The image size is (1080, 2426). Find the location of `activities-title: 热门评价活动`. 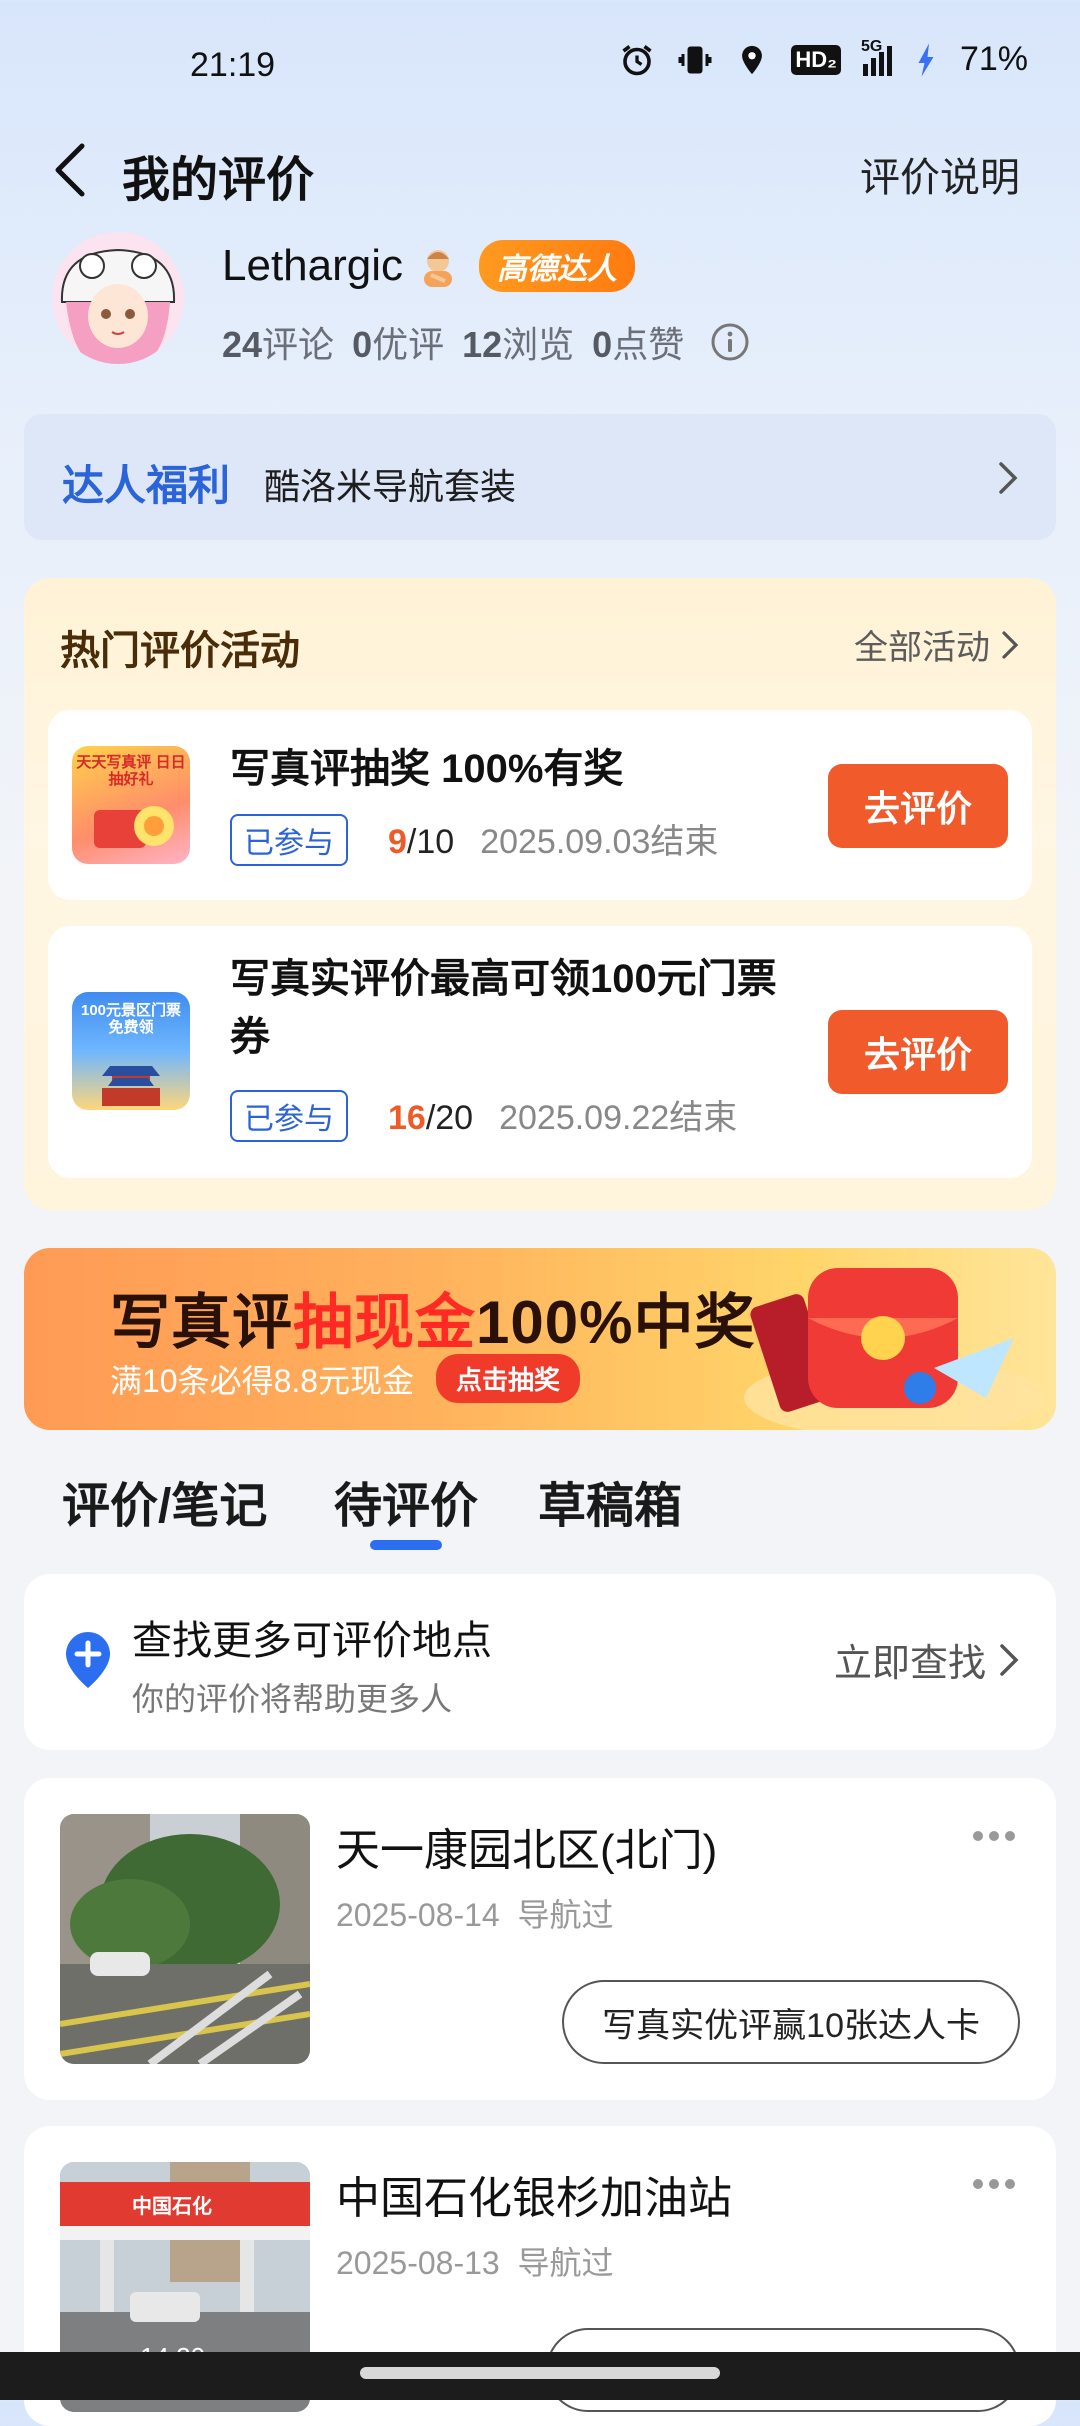

activities-title: 热门评价活动 is located at coordinates (180, 651).